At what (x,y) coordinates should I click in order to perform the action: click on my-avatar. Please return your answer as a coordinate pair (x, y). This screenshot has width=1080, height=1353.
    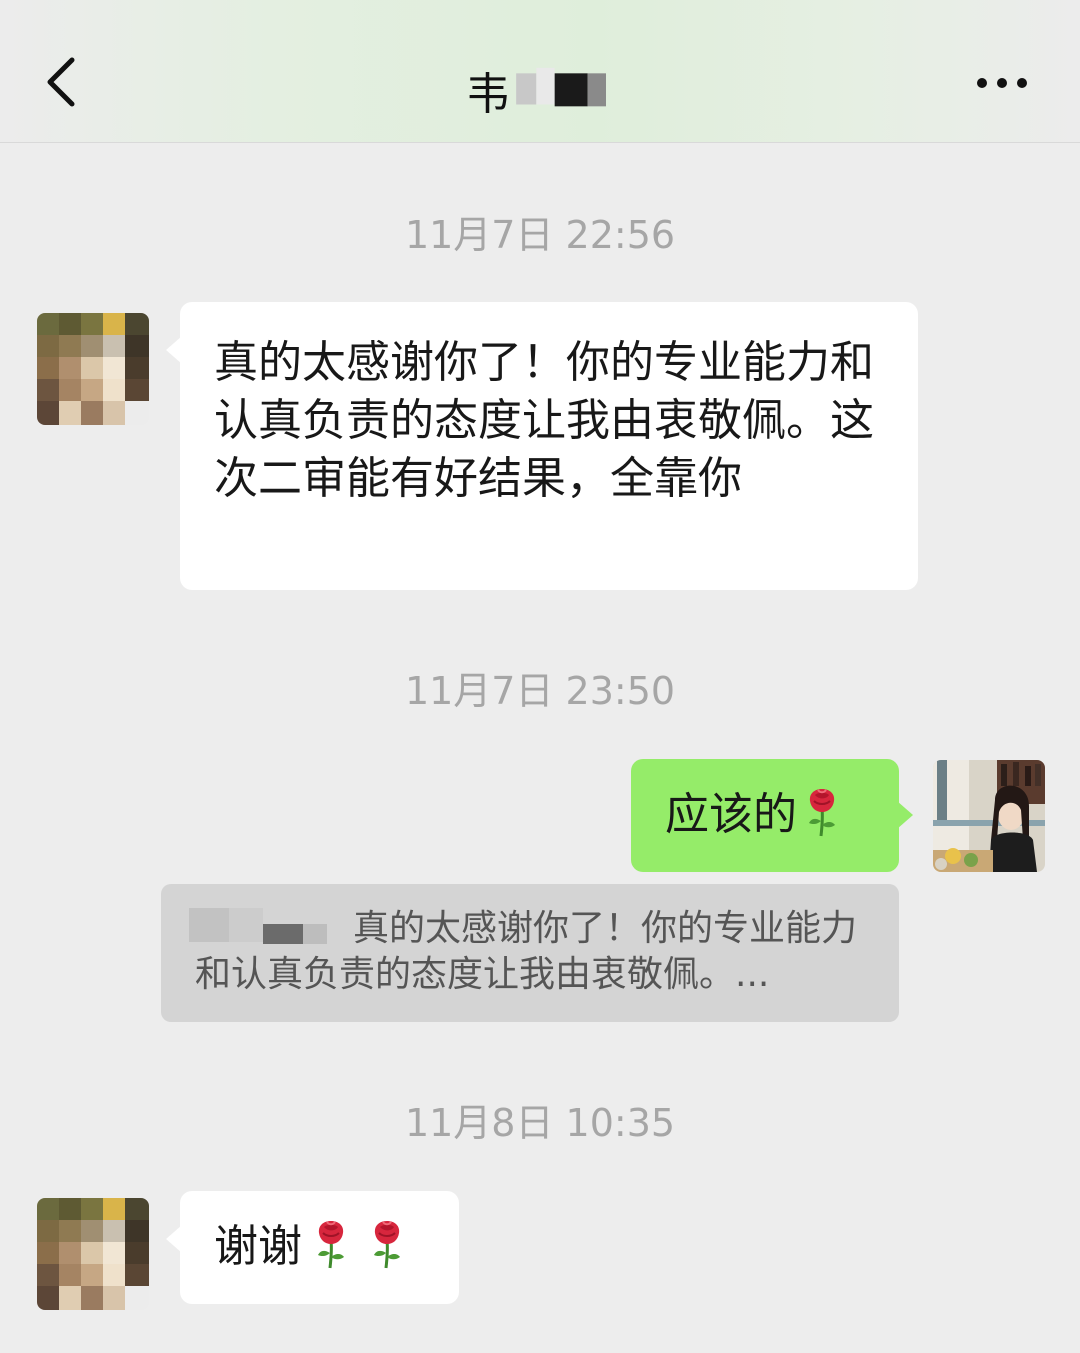
    Looking at the image, I should click on (989, 816).